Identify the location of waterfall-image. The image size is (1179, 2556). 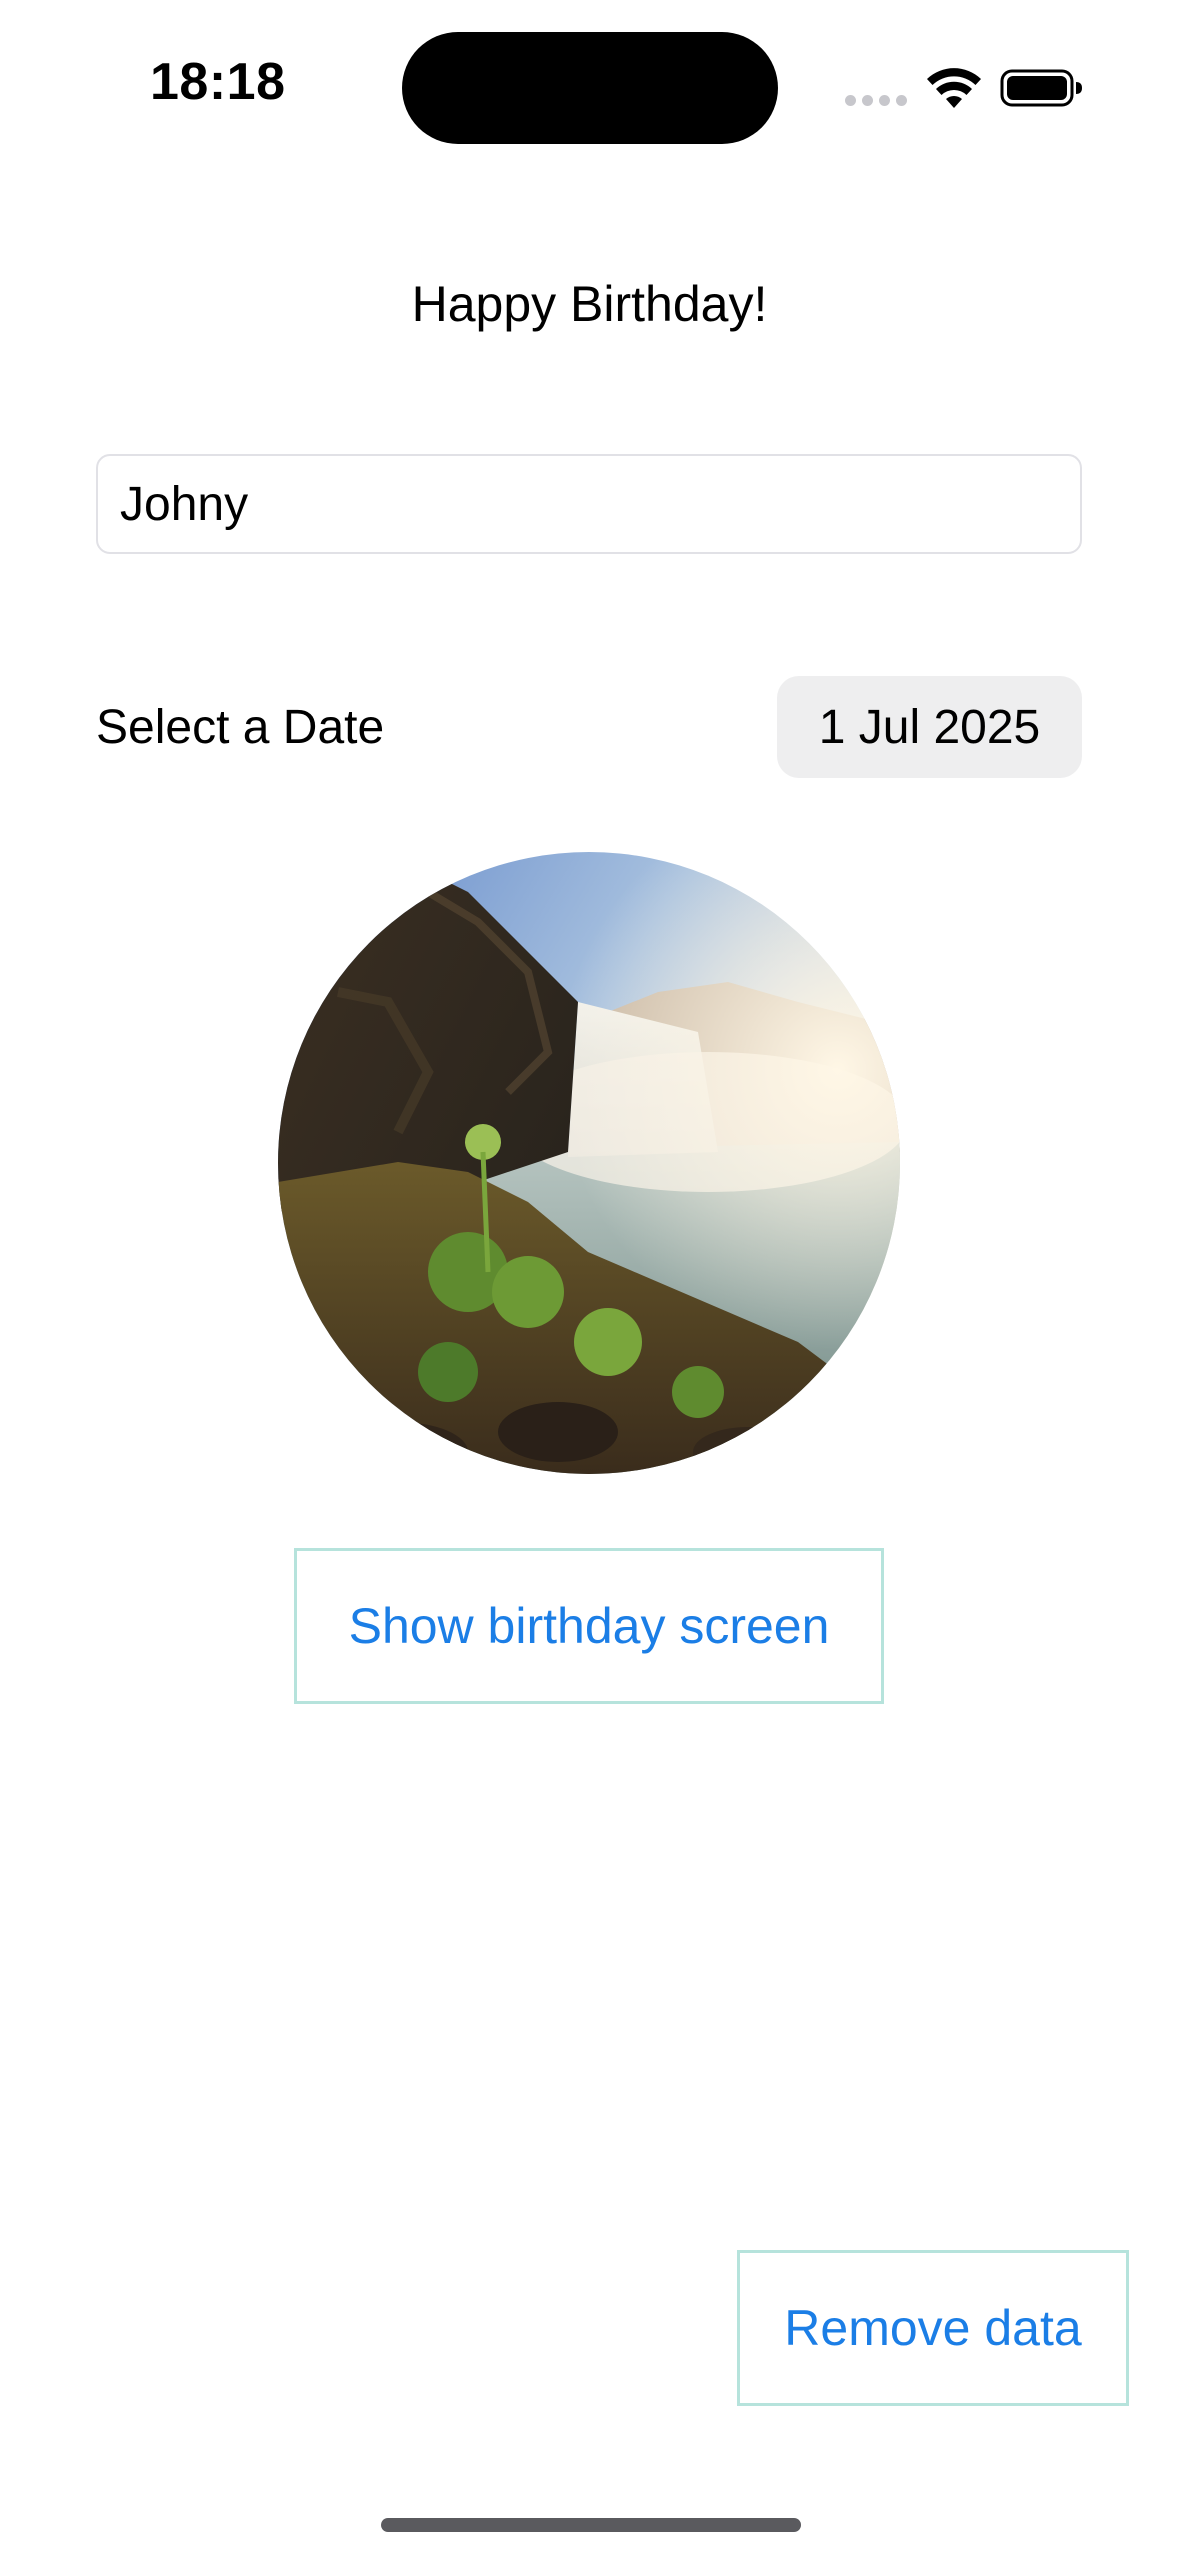
(589, 1163).